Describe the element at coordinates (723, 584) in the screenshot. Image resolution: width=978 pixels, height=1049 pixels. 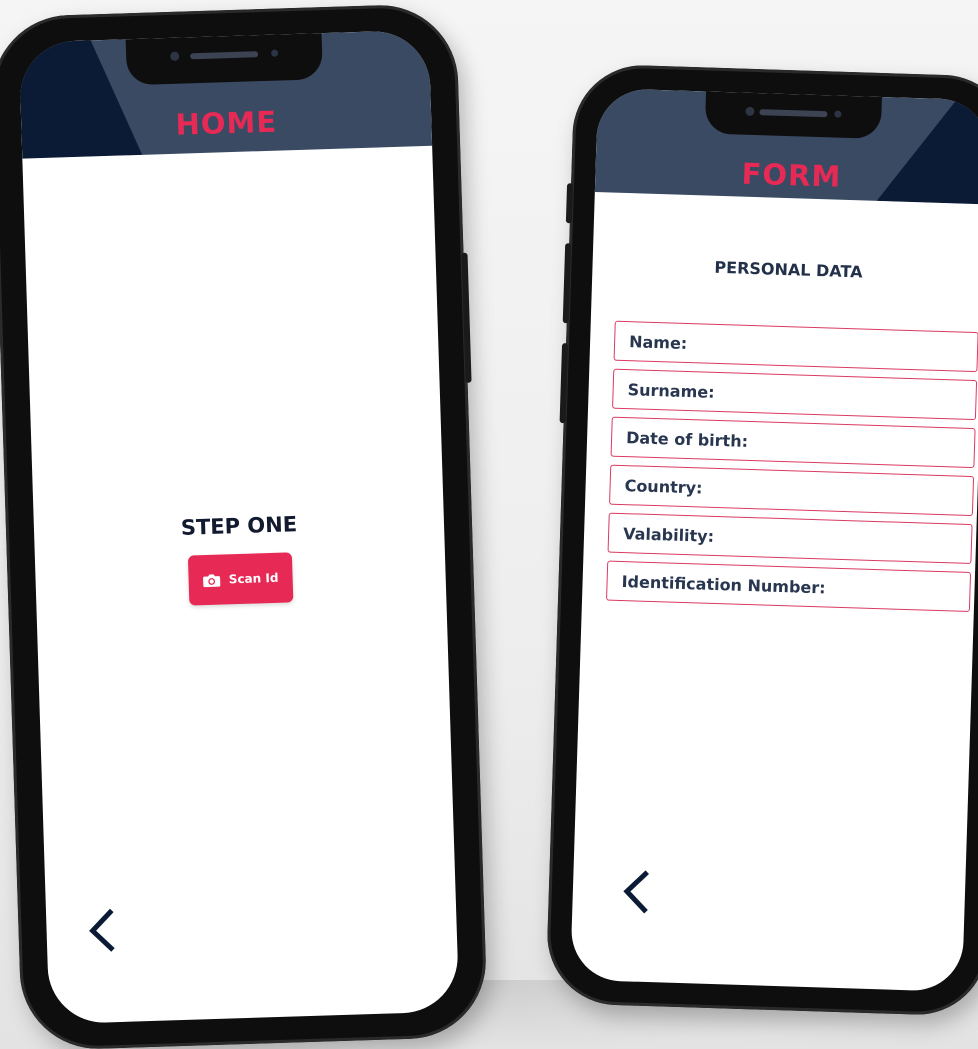
I see `field-label: Identification Number:` at that location.